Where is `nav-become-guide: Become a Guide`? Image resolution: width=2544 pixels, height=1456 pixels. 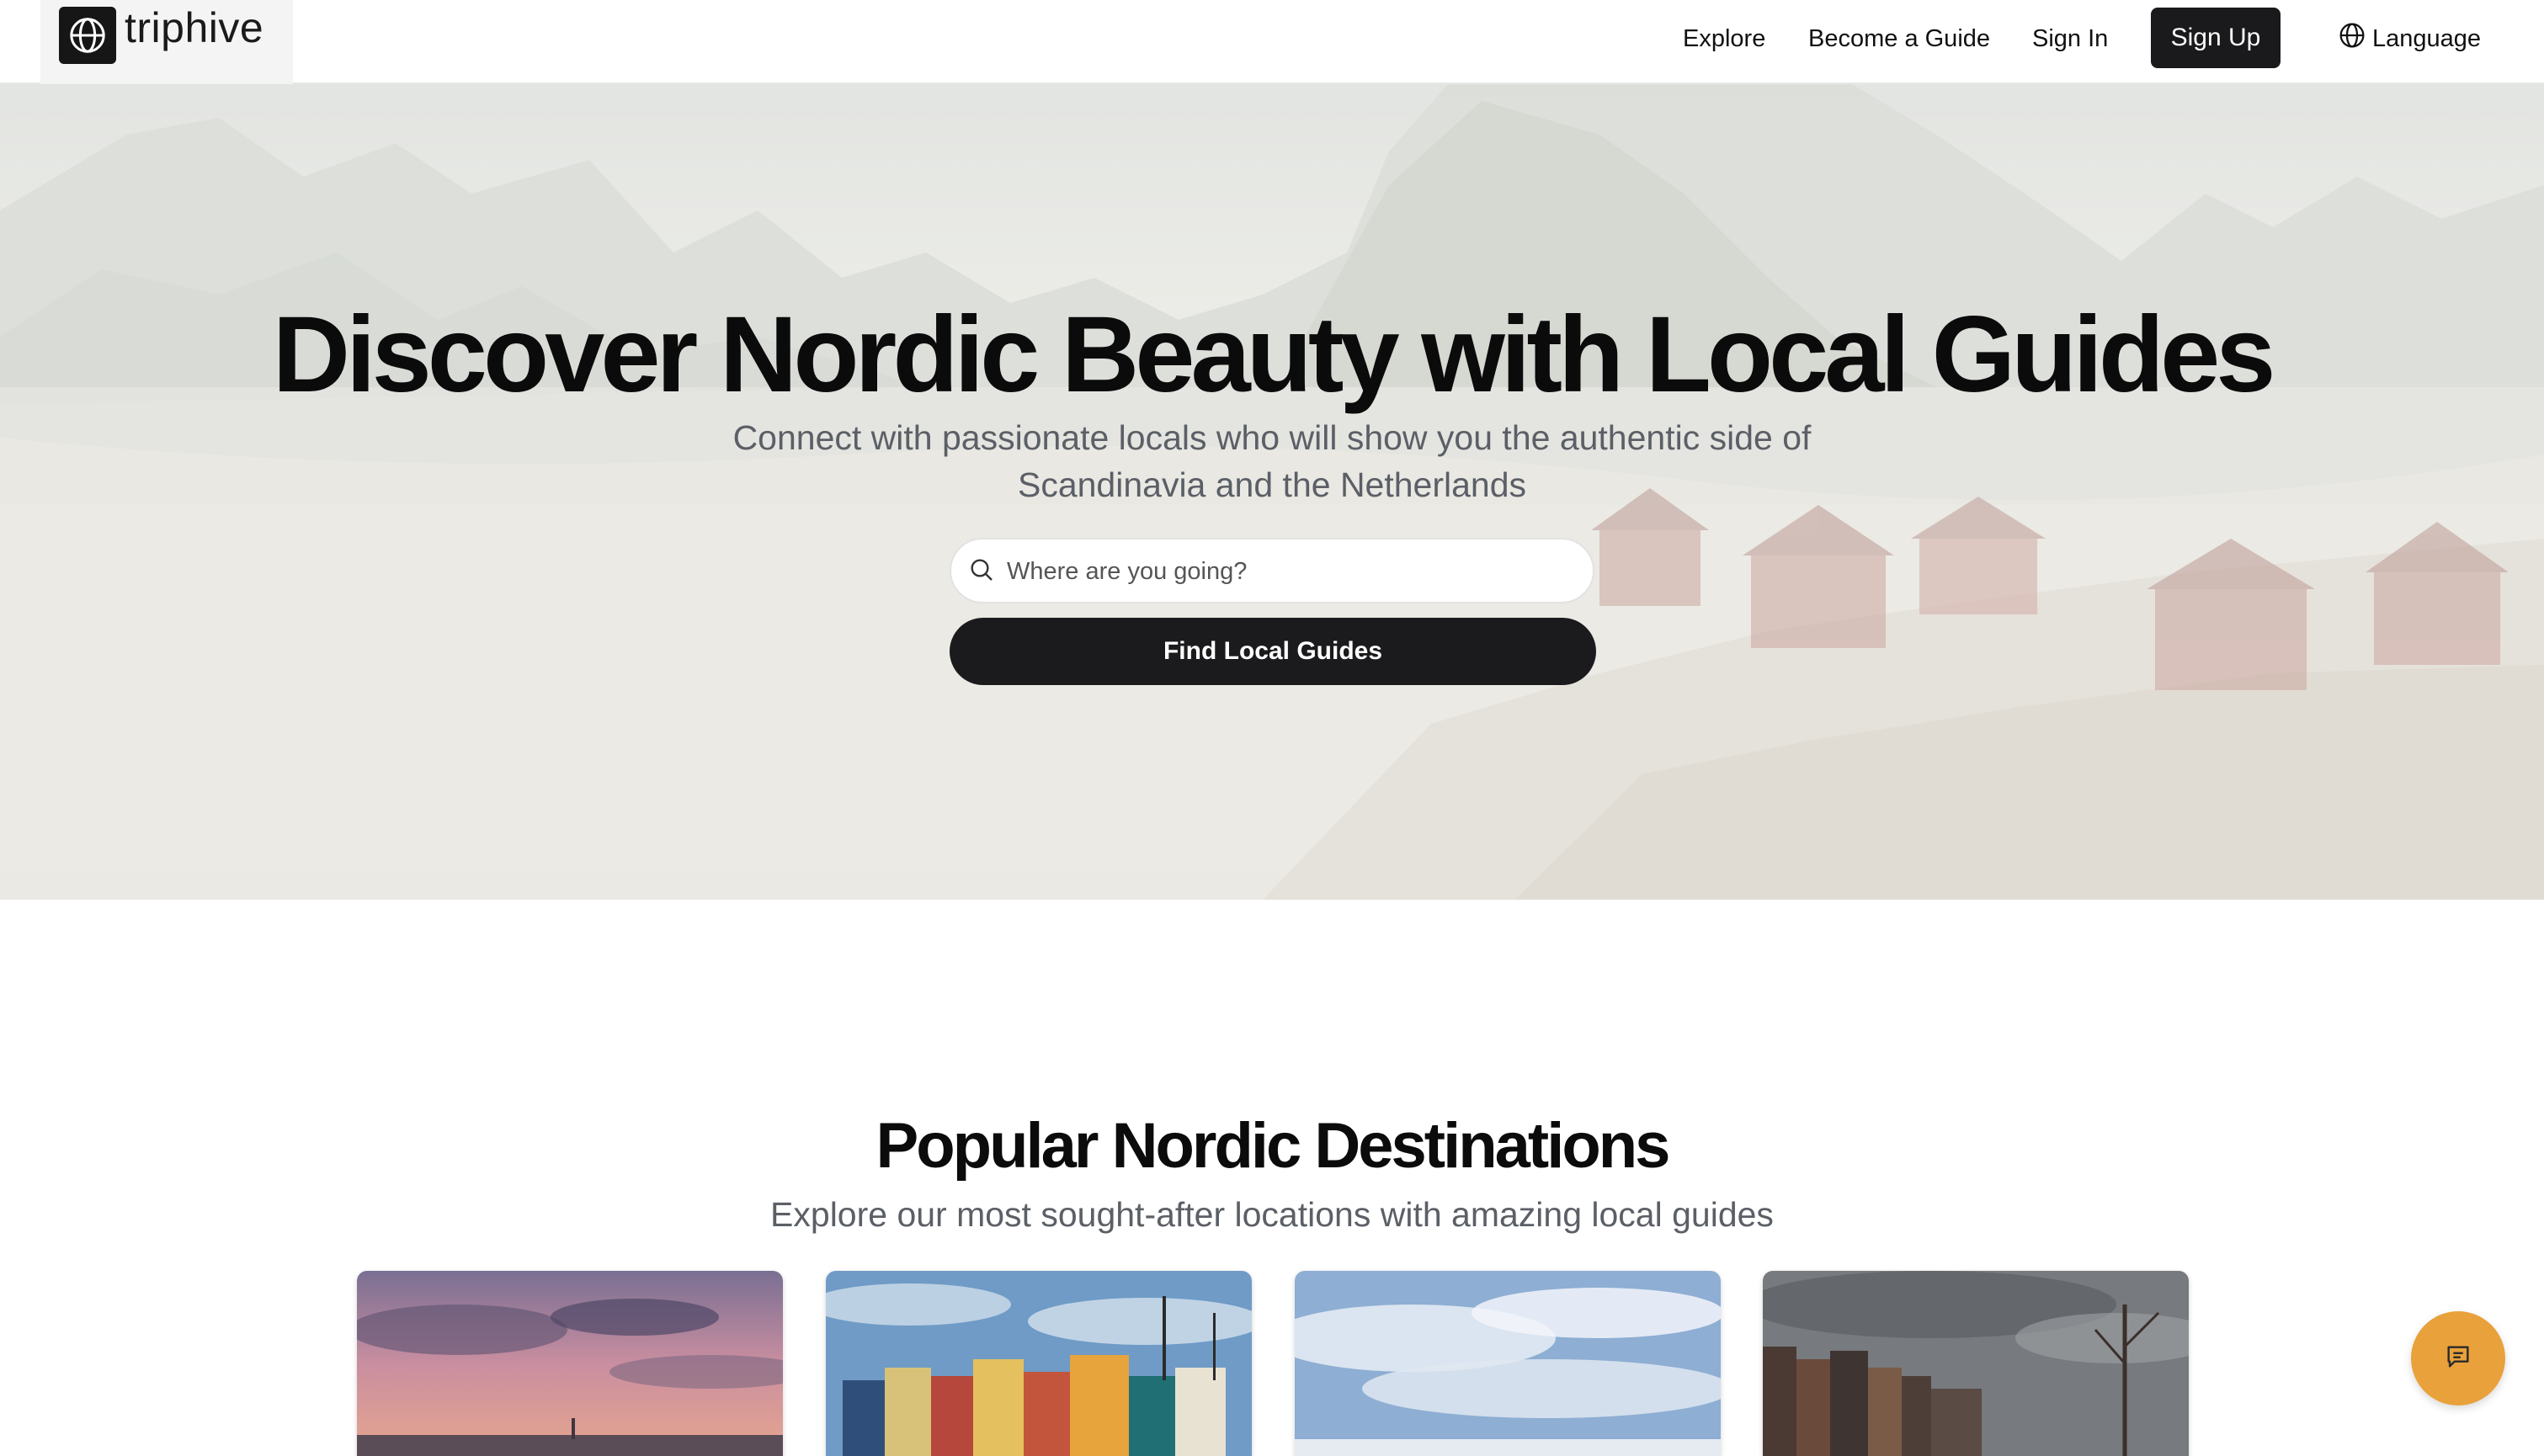
nav-become-guide: Become a Guide is located at coordinates (1899, 38).